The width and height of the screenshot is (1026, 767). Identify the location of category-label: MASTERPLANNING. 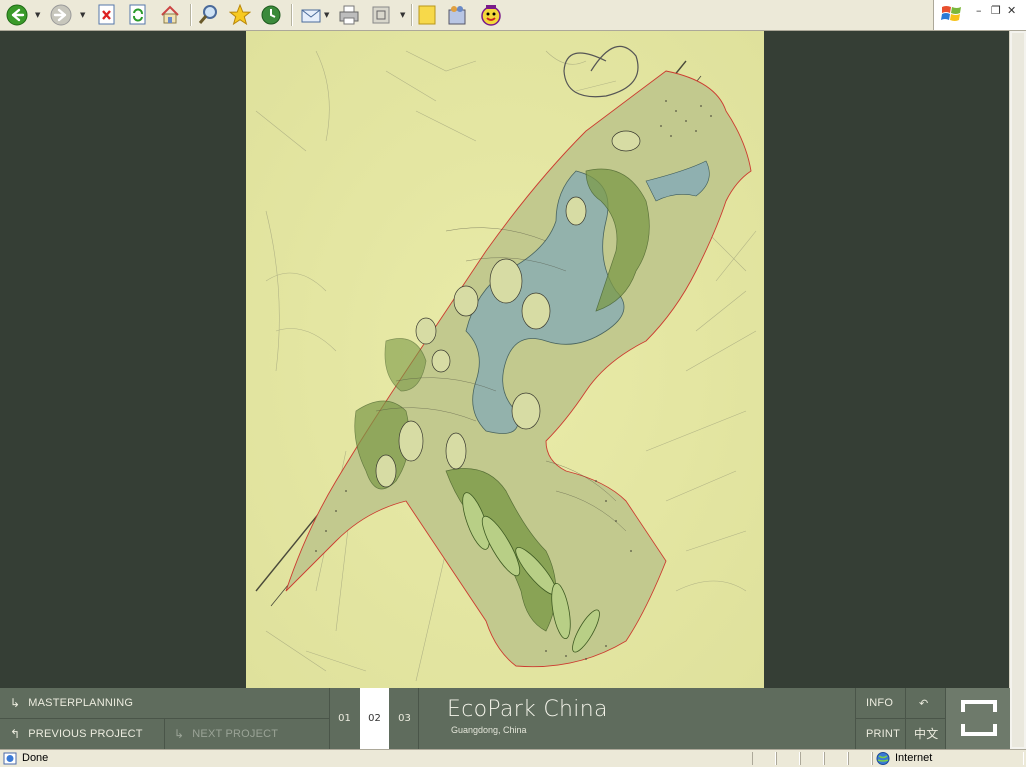
(81, 703).